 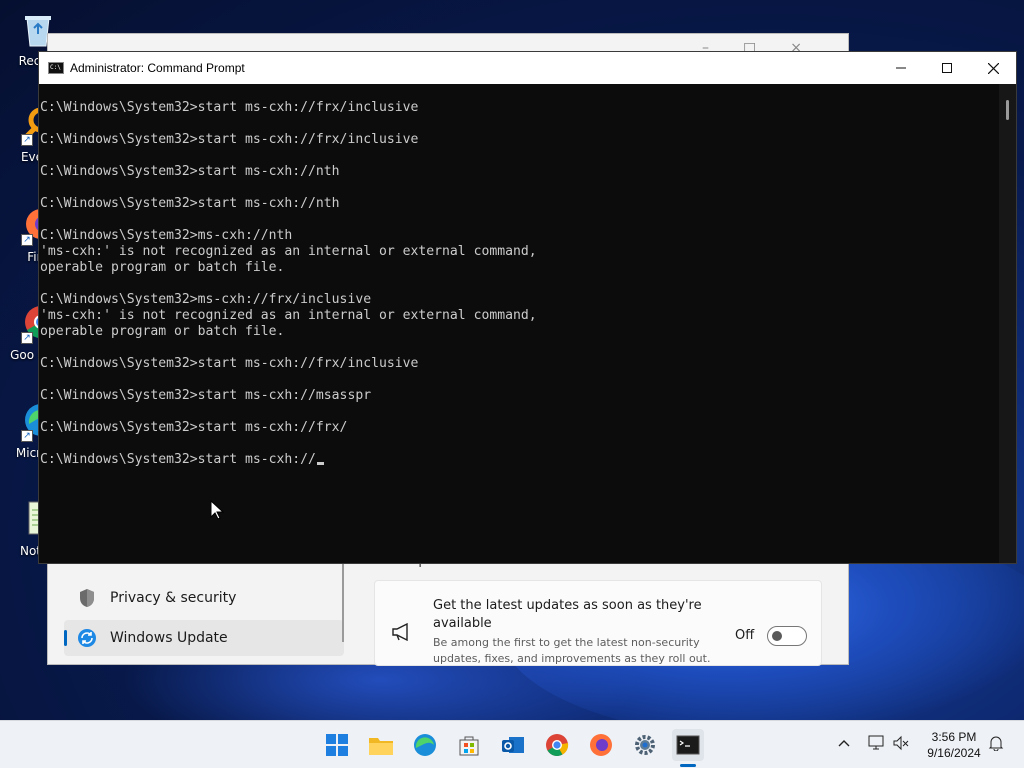 I want to click on file-explorer-icon, so click(x=381, y=746).